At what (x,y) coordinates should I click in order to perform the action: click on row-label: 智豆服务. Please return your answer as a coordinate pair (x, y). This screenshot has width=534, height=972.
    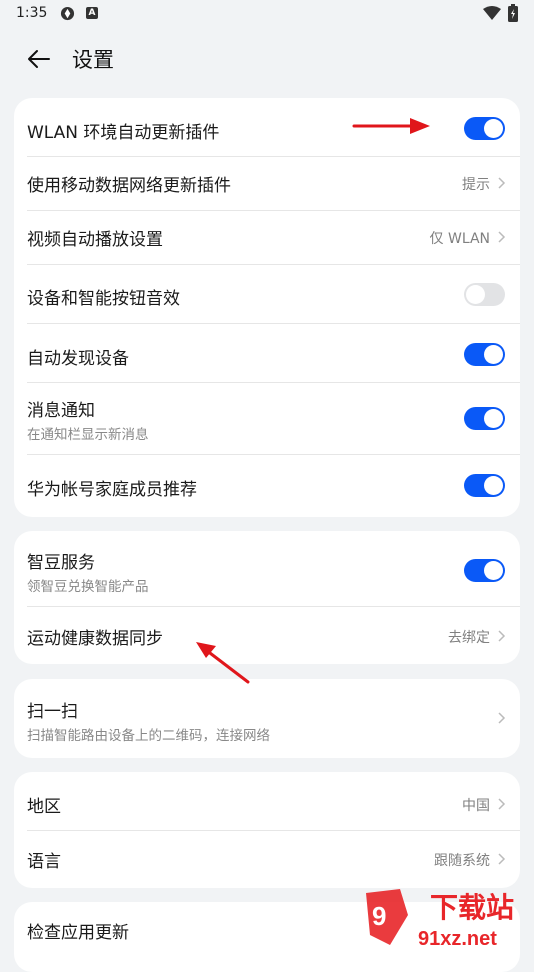
    Looking at the image, I should click on (61, 563).